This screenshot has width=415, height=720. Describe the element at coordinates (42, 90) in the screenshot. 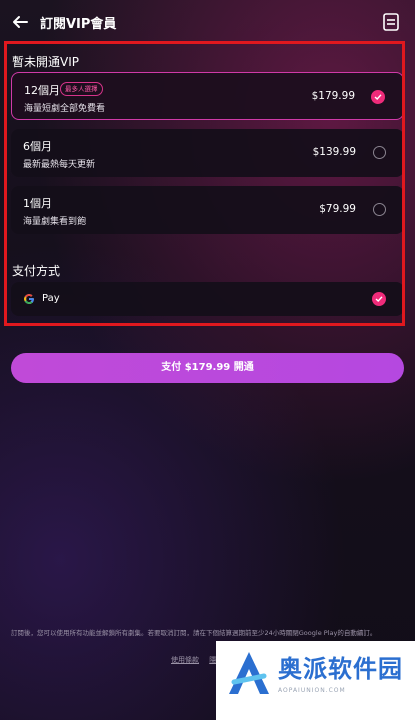

I see `plan-name: 12個月` at that location.